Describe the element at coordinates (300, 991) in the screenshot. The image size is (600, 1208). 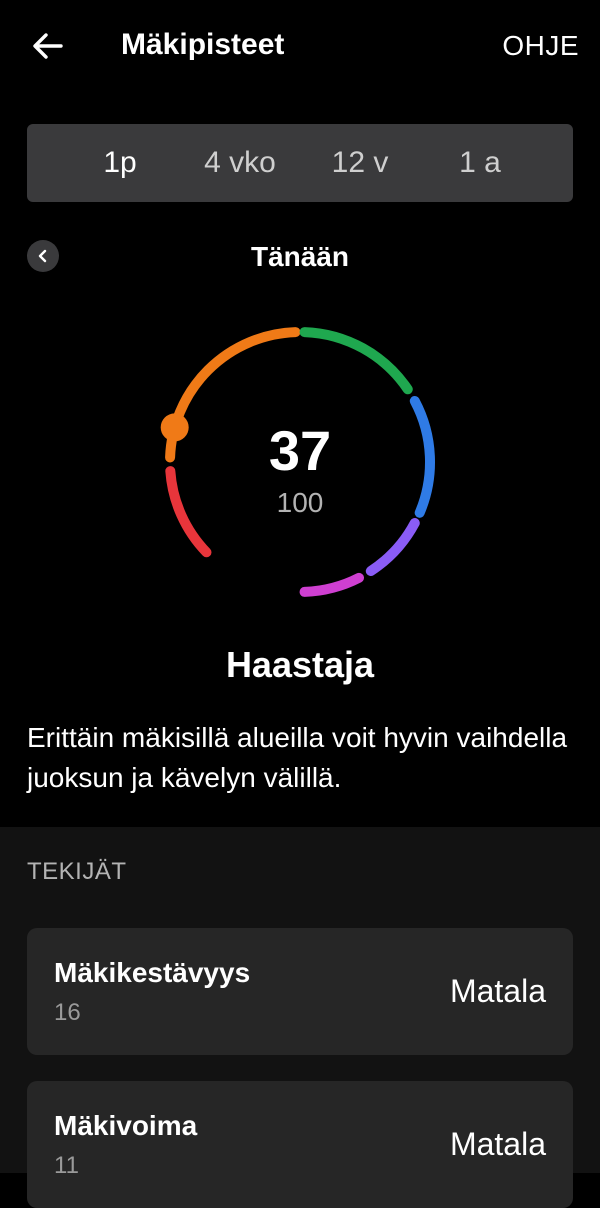
I see `factor-card-hill-endurance: Mäkikestävyys 16 Matala` at that location.